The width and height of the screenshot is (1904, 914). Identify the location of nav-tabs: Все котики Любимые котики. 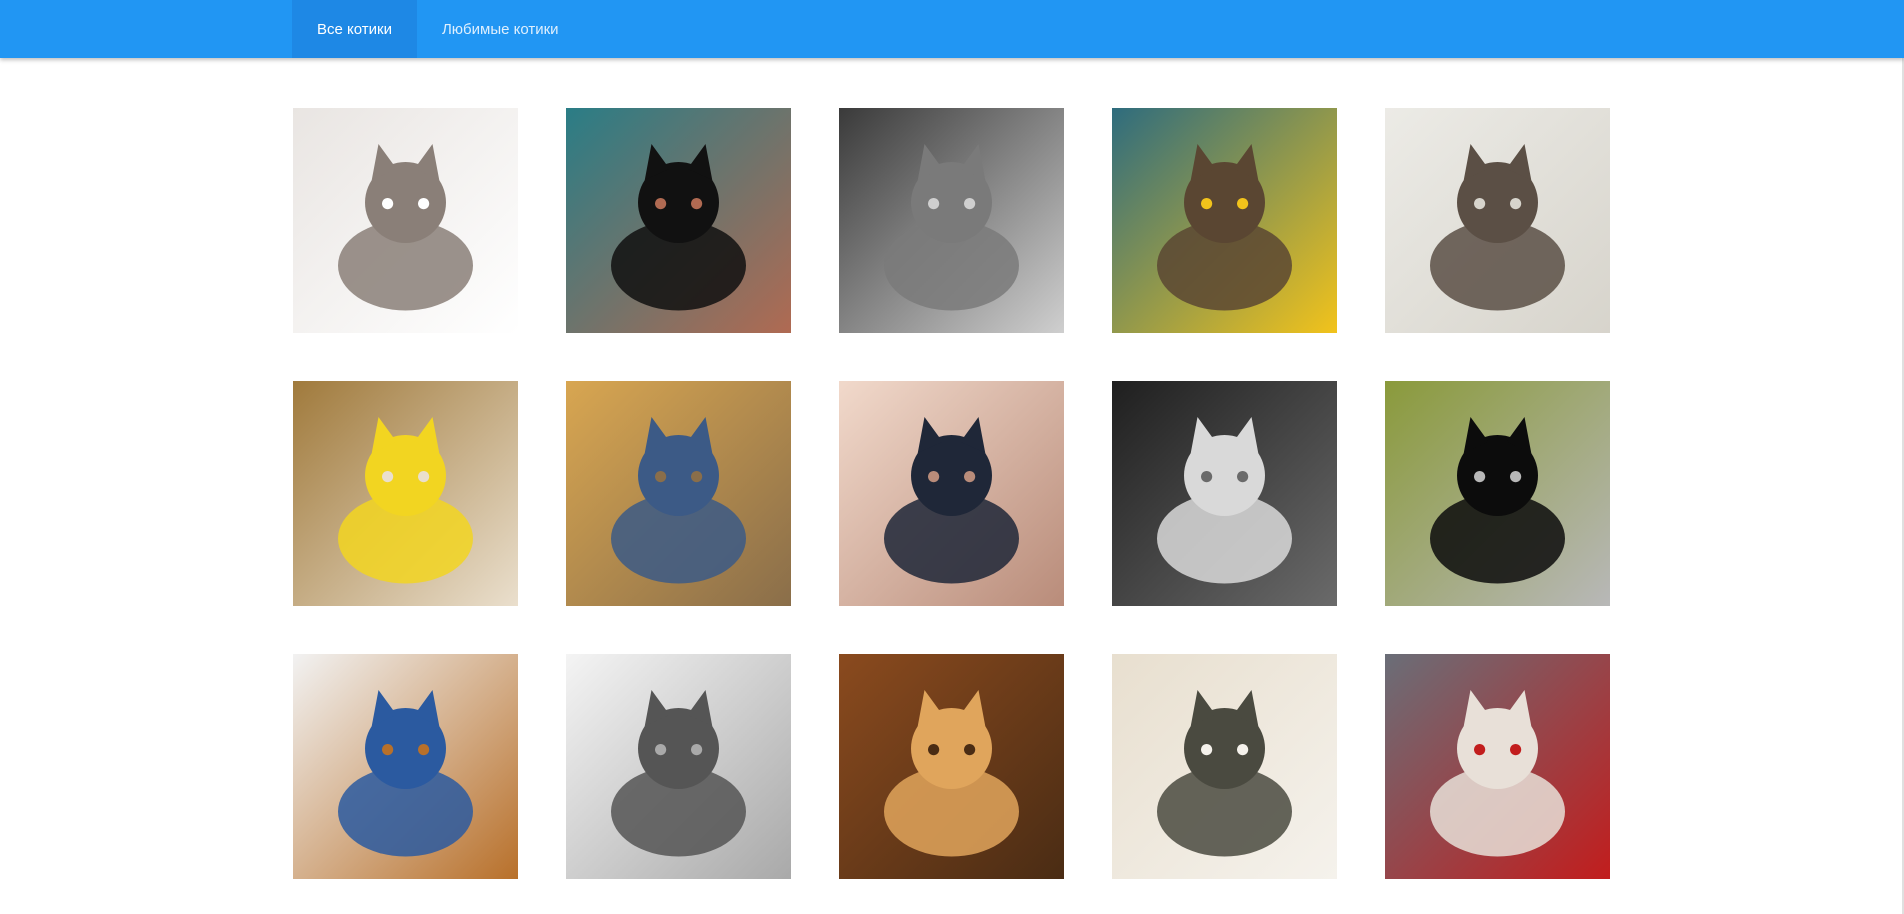
(438, 29).